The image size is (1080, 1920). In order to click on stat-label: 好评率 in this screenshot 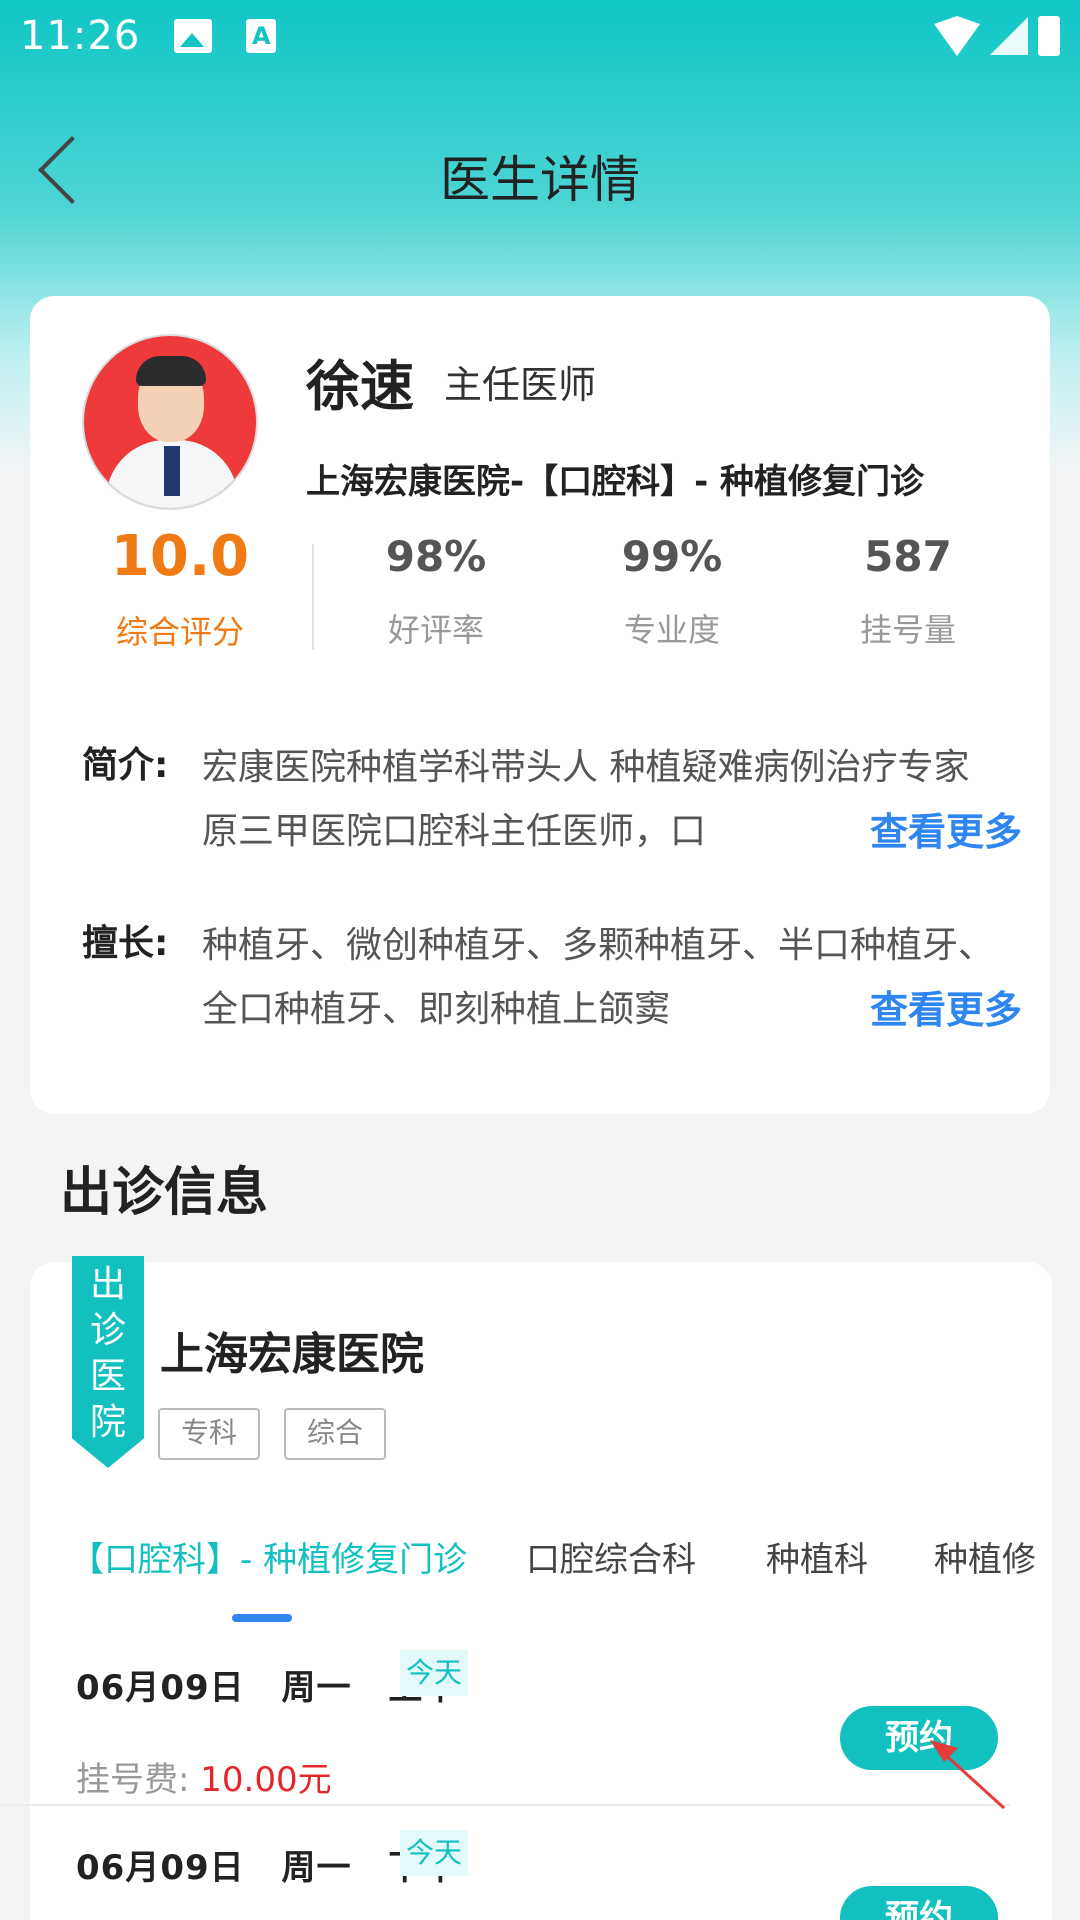, I will do `click(435, 630)`.